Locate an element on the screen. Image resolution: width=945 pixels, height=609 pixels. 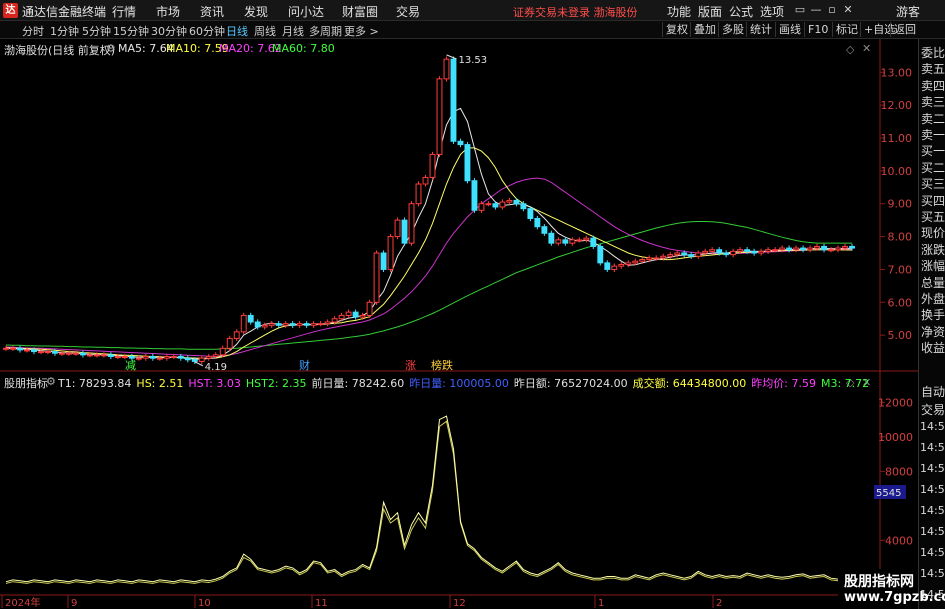
price-tick-label-2: 11.00 is located at coordinates (897, 138).